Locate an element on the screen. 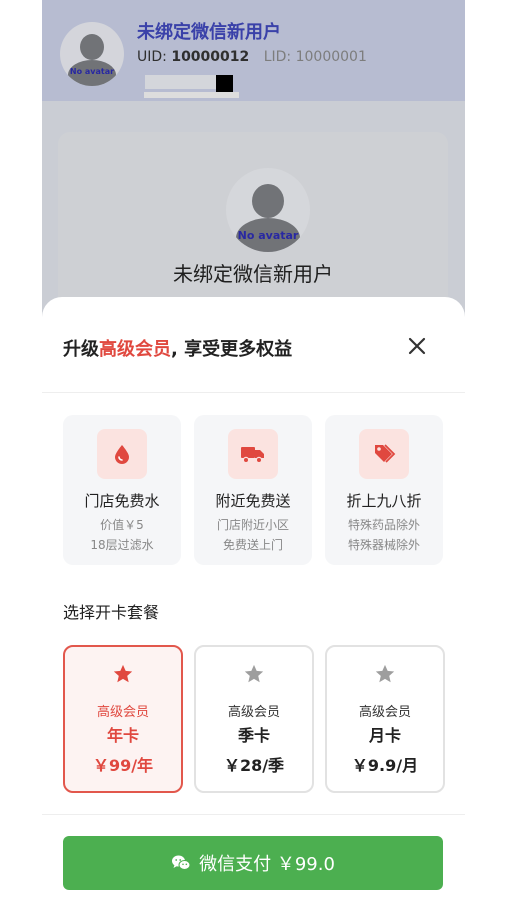 Image resolution: width=506 pixels, height=900 pixels. sheet-title: 升级高级会员, 享受更多权益 is located at coordinates (178, 349).